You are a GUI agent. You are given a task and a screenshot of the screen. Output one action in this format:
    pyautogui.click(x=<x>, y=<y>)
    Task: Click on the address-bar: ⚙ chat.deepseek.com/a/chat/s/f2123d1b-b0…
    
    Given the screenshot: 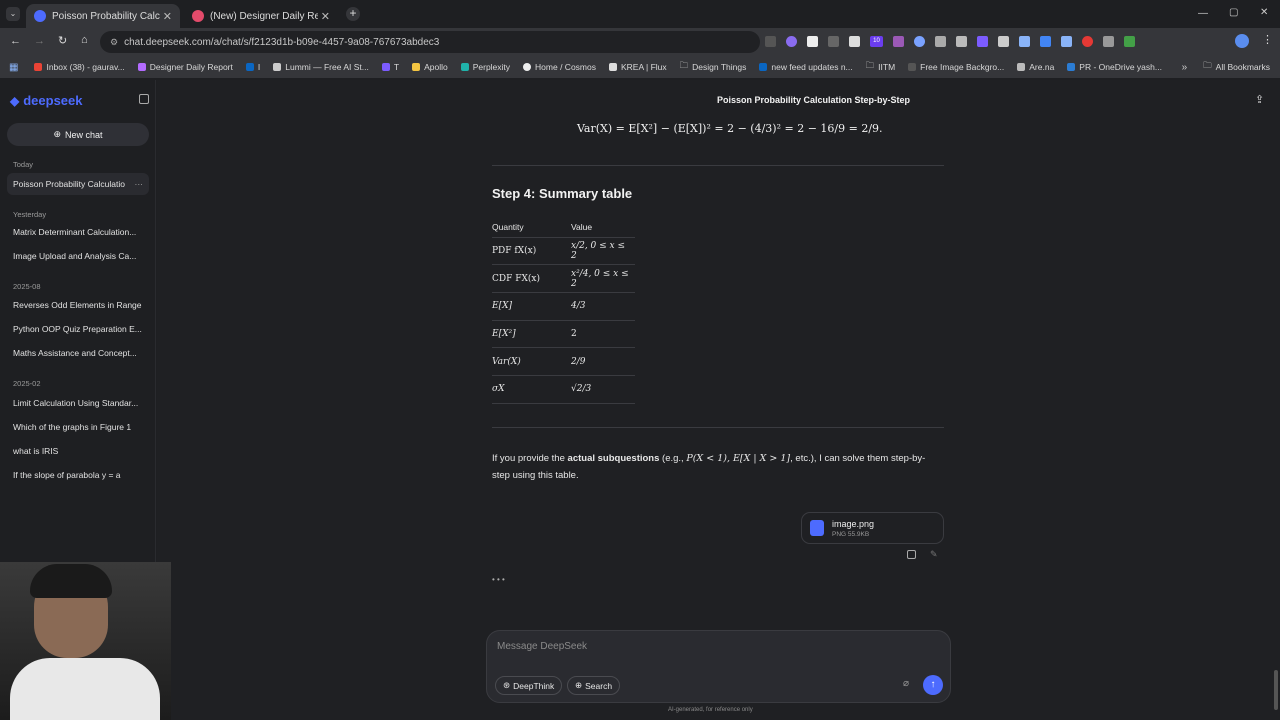 What is the action you would take?
    pyautogui.click(x=430, y=42)
    